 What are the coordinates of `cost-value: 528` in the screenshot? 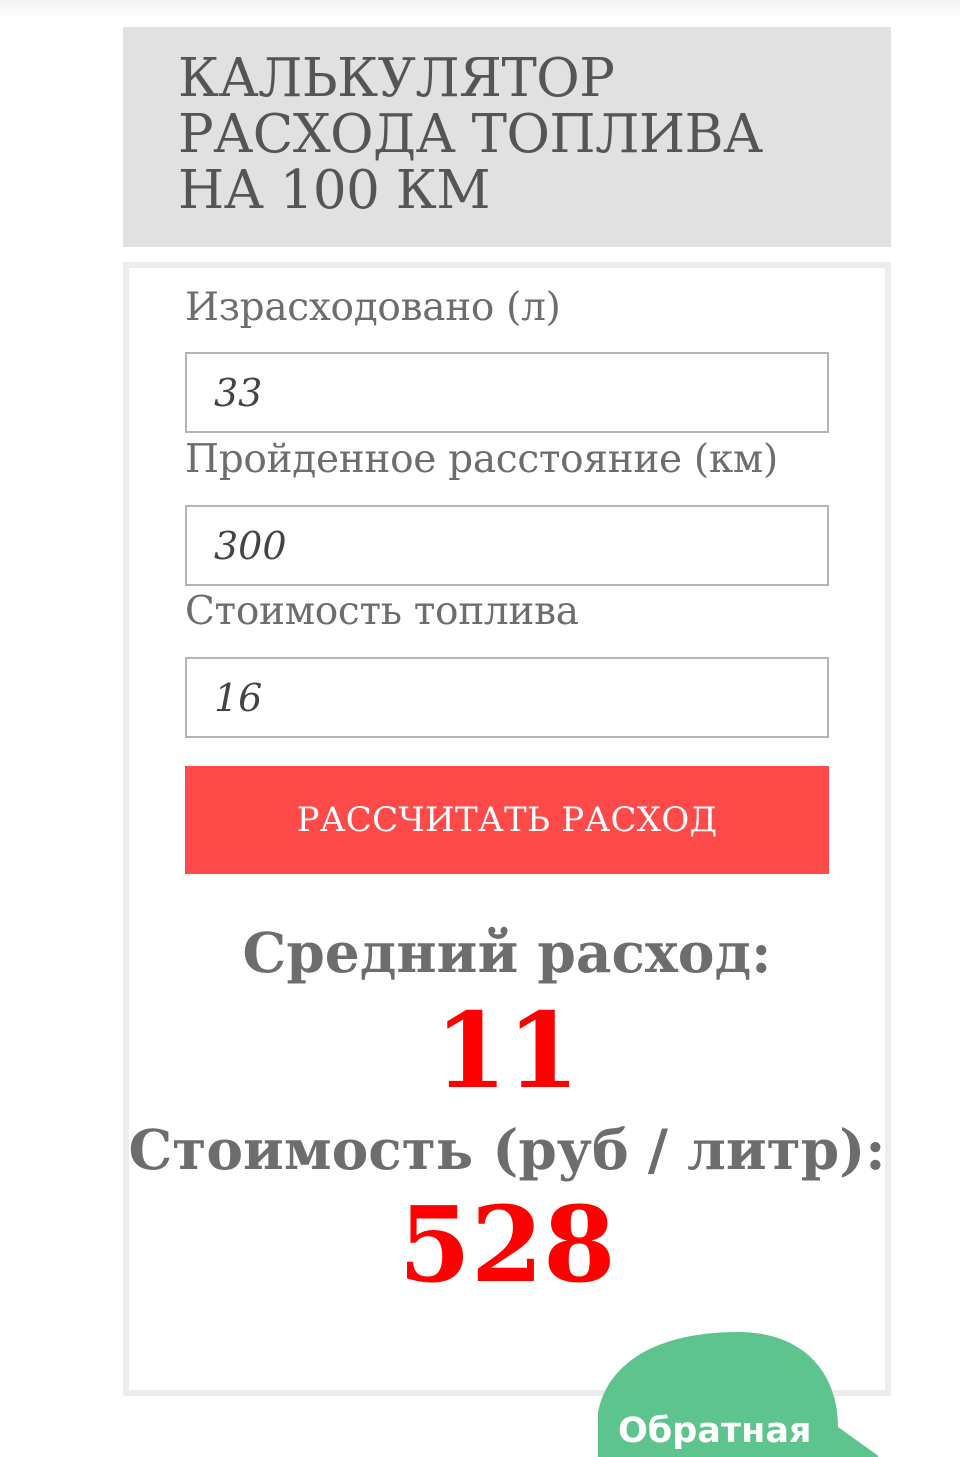 It's located at (507, 1244).